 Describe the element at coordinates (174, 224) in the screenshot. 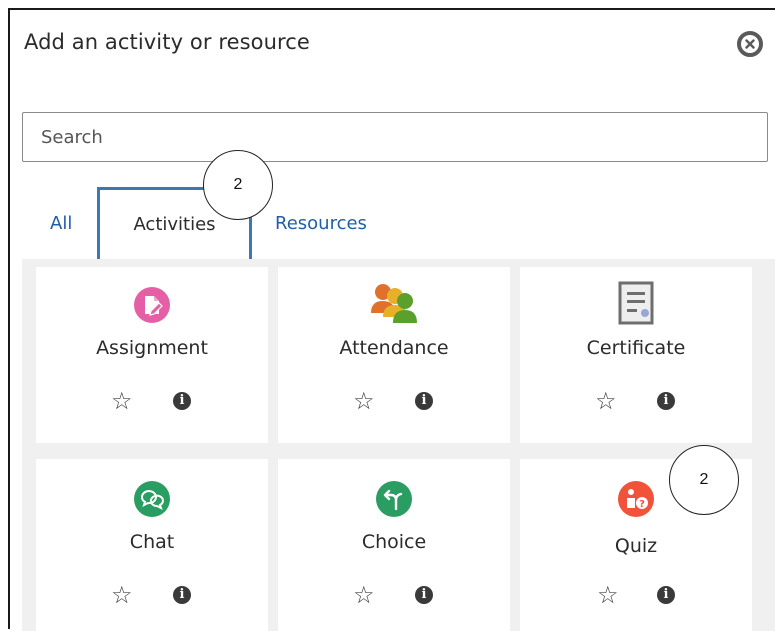

I see `tab-activities-label: Activities` at that location.